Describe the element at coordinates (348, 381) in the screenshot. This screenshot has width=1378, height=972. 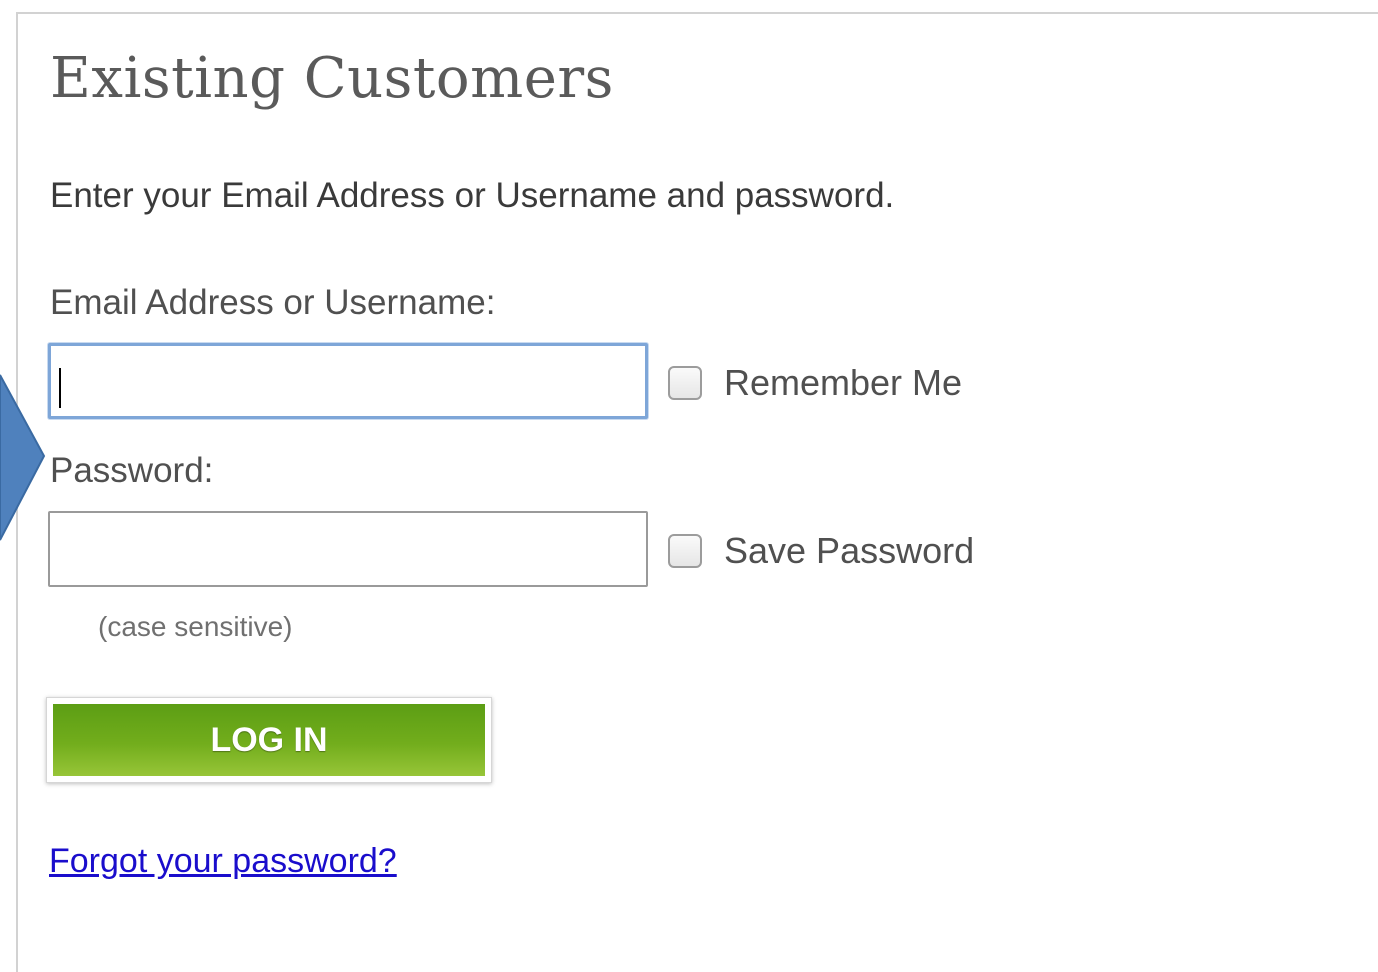
I see `email-field` at that location.